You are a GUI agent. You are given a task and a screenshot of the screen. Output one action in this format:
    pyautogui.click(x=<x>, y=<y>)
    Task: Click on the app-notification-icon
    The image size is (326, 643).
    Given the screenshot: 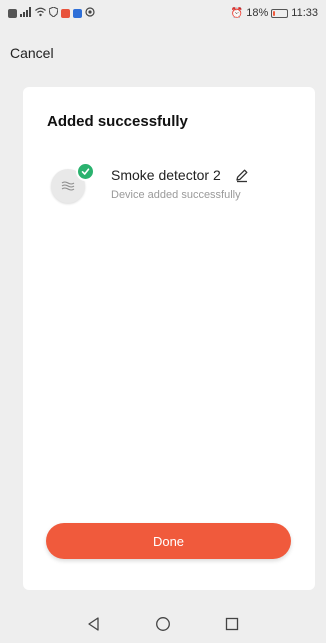 What is the action you would take?
    pyautogui.click(x=65, y=13)
    